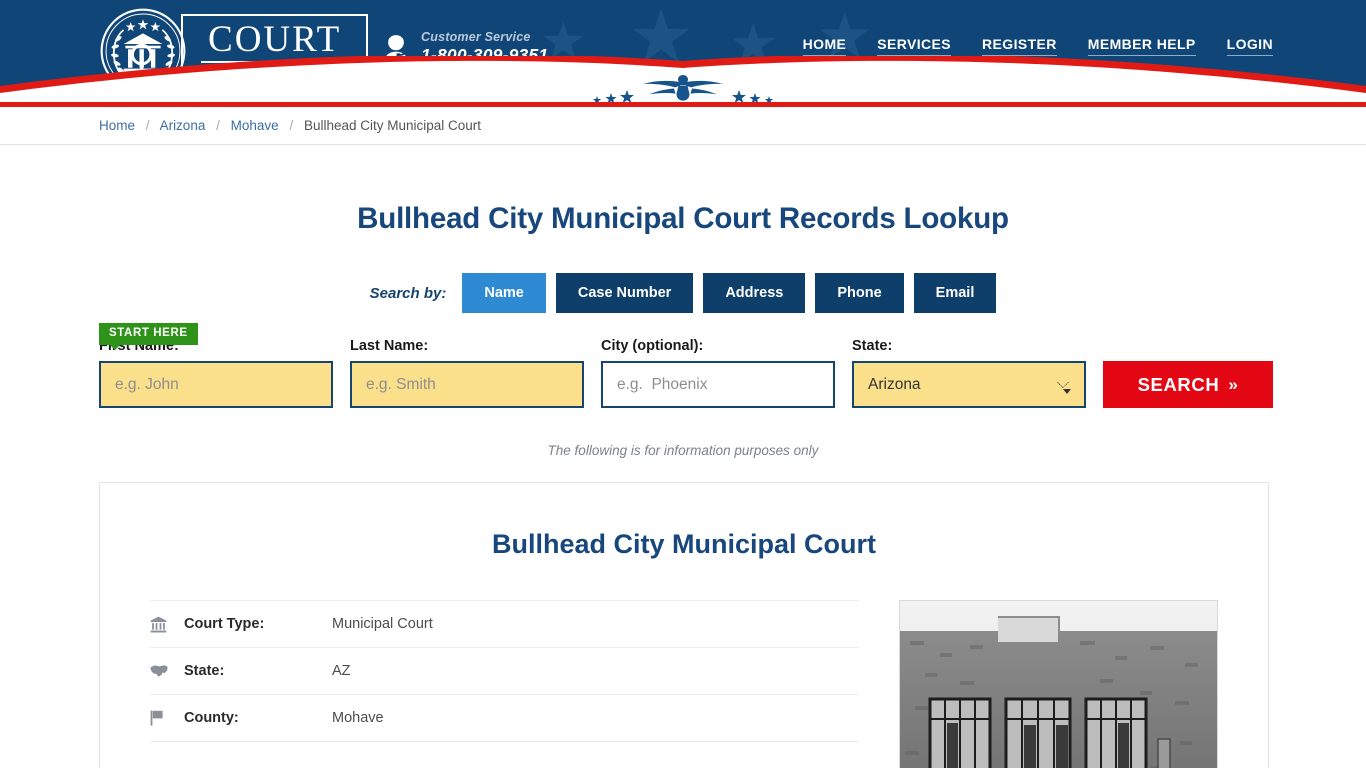 The image size is (1366, 768). What do you see at coordinates (872, 346) in the screenshot?
I see `state-label: State:` at bounding box center [872, 346].